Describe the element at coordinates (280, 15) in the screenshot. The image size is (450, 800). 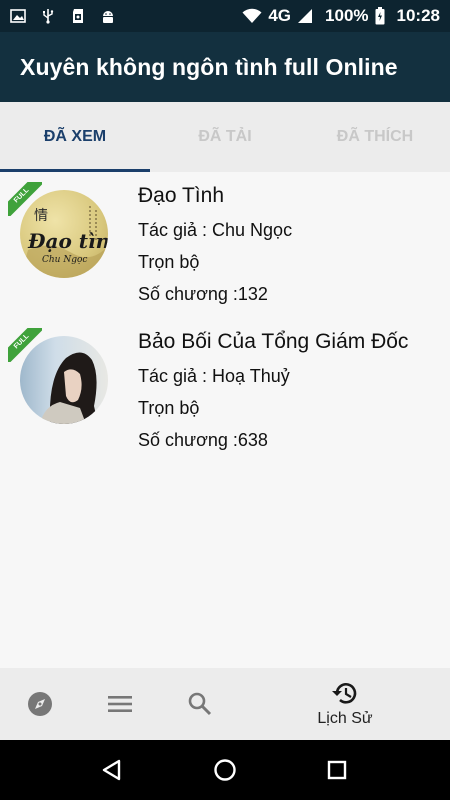
I see `network-type: 4G` at that location.